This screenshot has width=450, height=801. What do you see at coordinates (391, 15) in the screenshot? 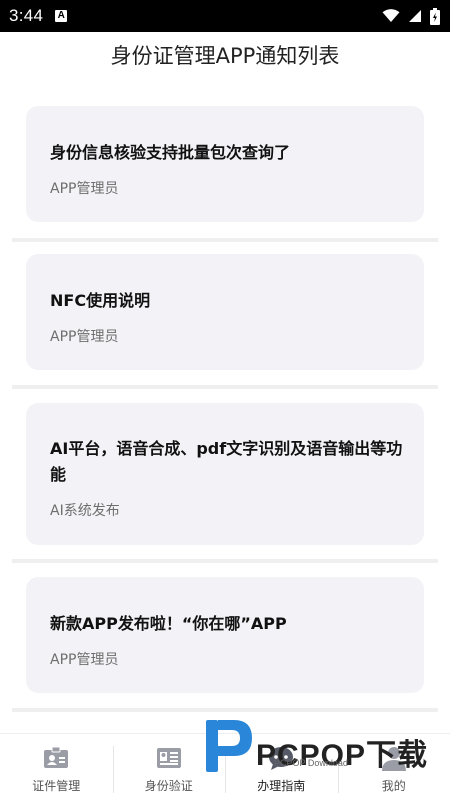
I see `wifi-icon` at bounding box center [391, 15].